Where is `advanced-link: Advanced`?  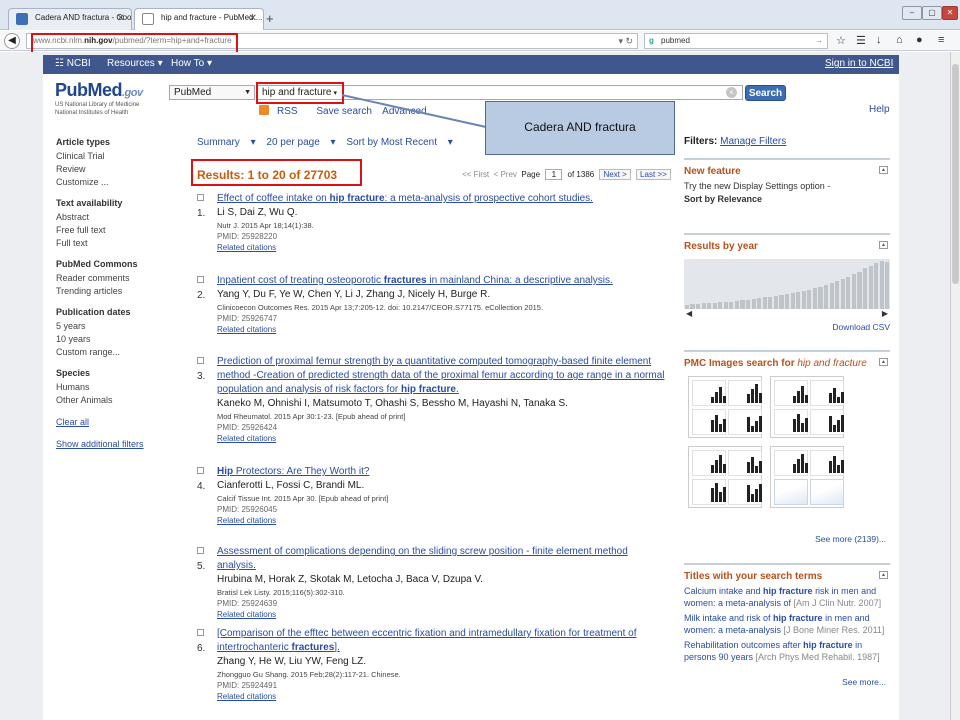
advanced-link: Advanced is located at coordinates (404, 111).